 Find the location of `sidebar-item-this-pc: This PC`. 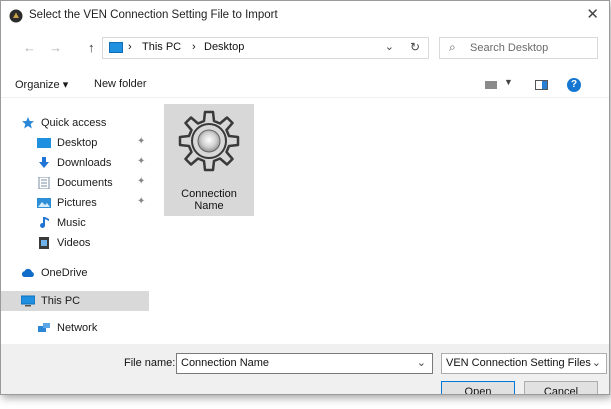

sidebar-item-this-pc: This PC is located at coordinates (75, 301).